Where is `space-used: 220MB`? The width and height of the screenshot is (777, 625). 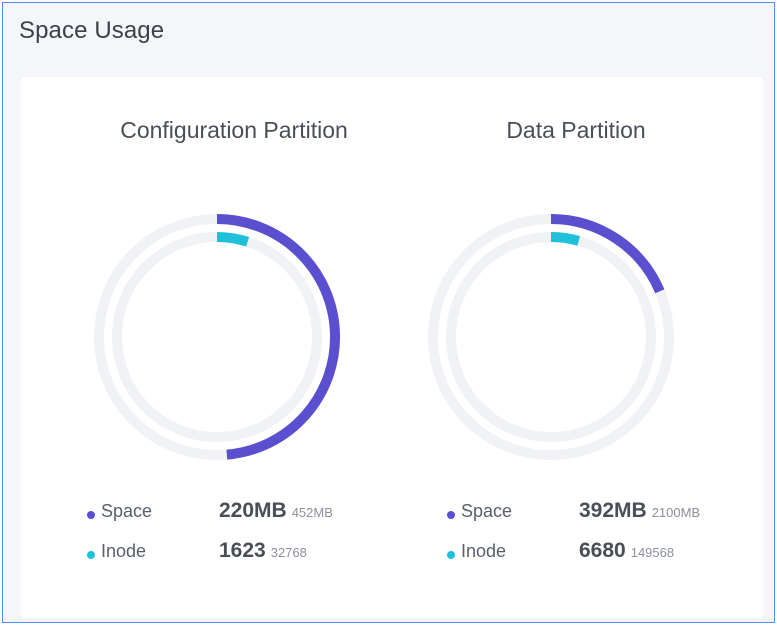 space-used: 220MB is located at coordinates (253, 510).